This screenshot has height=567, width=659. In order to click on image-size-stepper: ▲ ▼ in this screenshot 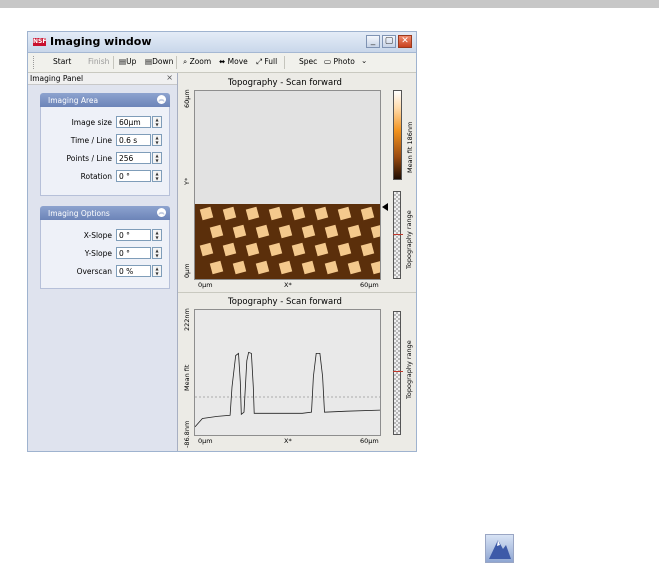, I will do `click(157, 122)`.